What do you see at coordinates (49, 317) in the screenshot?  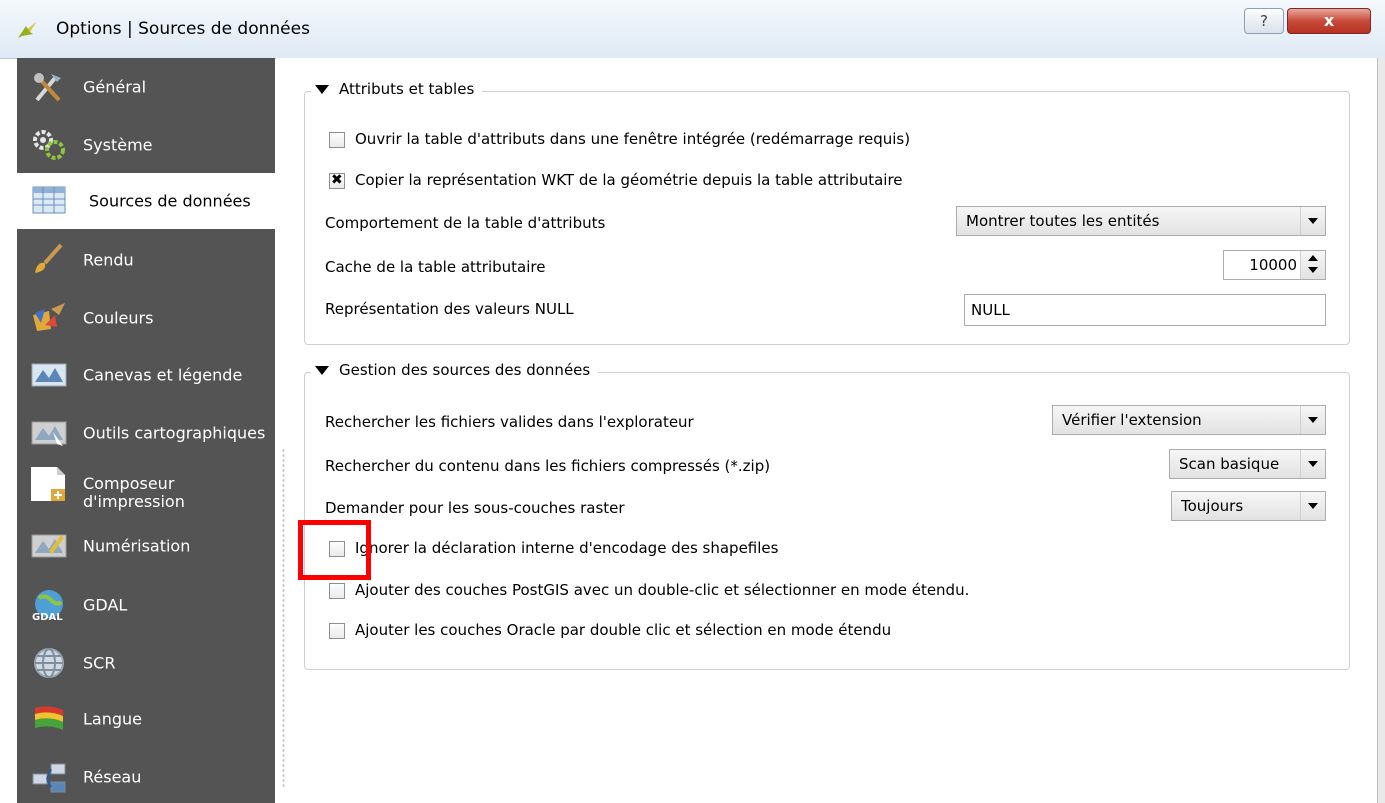 I see `palette-icon` at bounding box center [49, 317].